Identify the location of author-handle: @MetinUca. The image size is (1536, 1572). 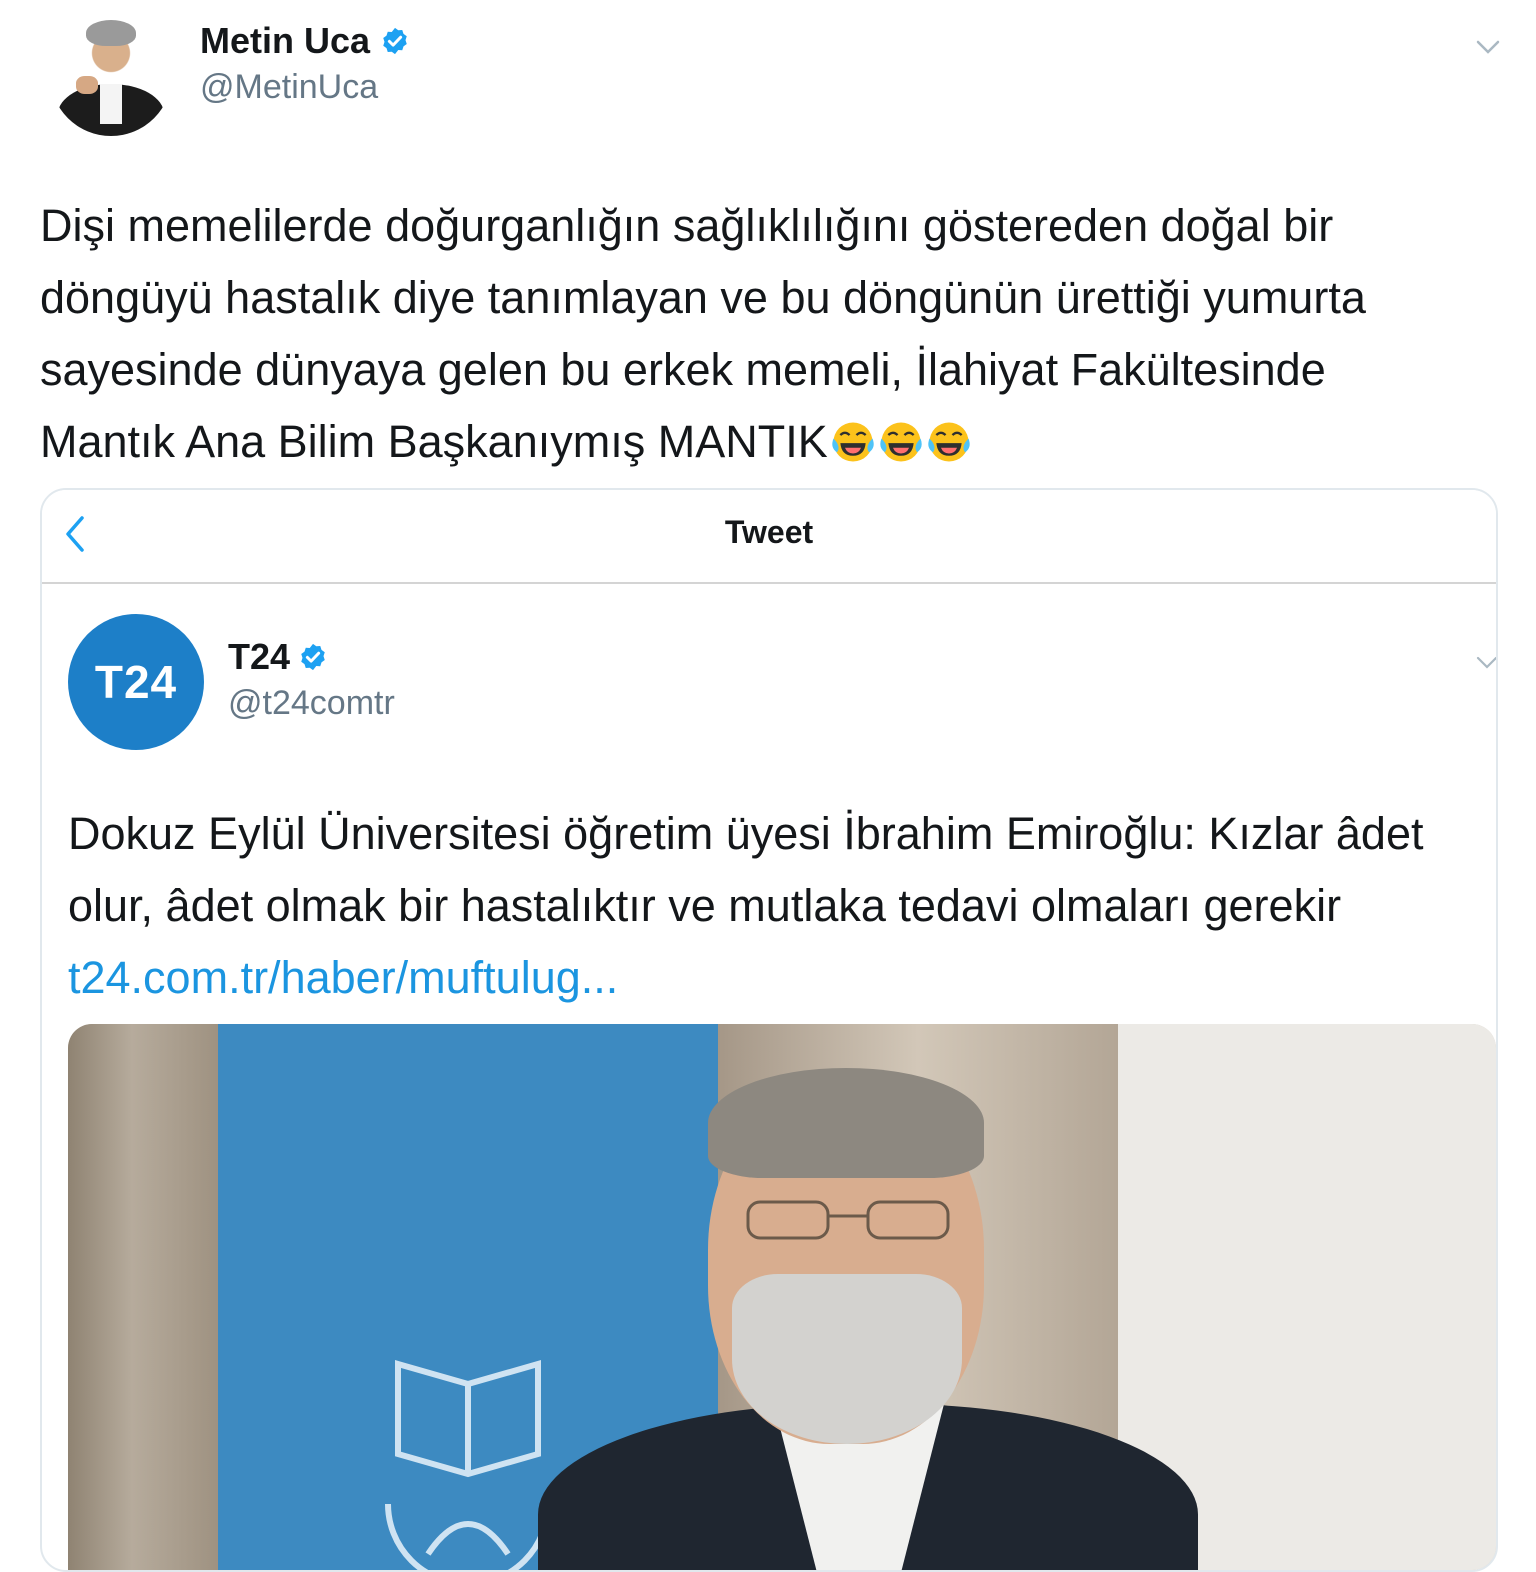
(289, 87).